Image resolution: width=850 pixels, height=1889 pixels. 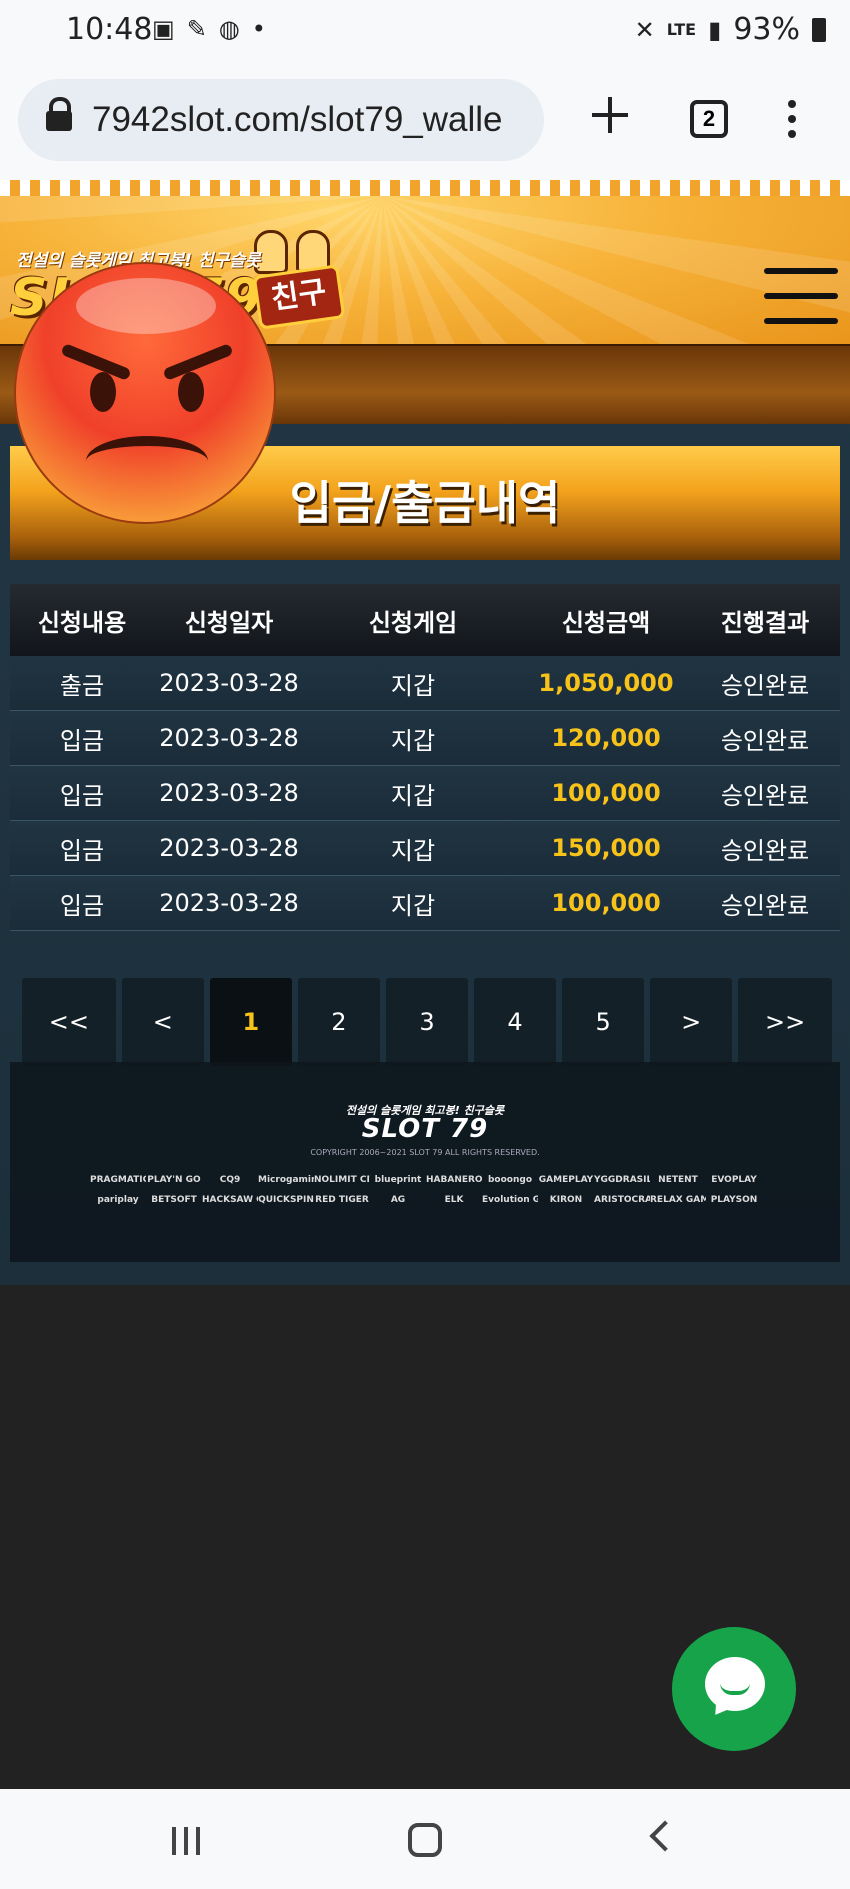 I want to click on col-header-type: 신청내용, so click(x=82, y=622).